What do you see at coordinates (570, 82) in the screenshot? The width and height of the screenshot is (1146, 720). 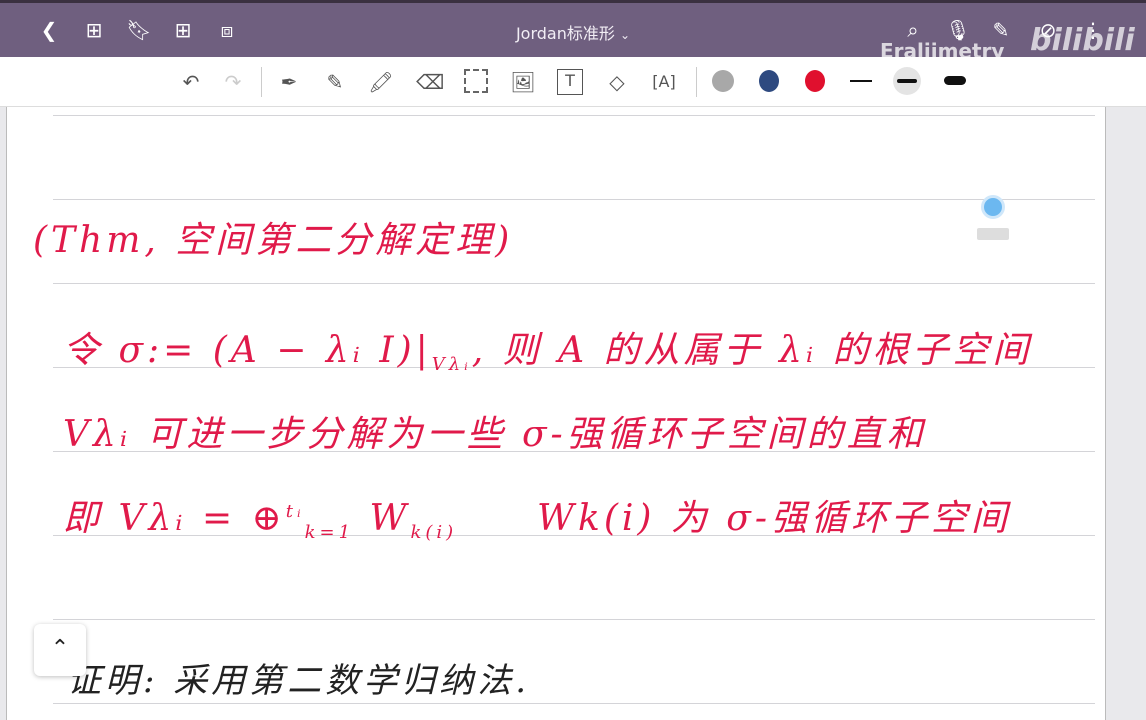 I see `text-box-icon: T` at bounding box center [570, 82].